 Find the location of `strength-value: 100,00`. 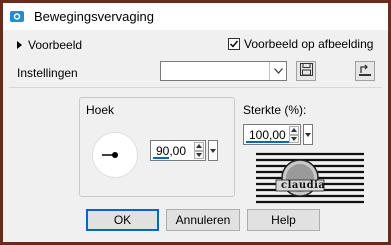

strength-value: 100,00 is located at coordinates (267, 135).